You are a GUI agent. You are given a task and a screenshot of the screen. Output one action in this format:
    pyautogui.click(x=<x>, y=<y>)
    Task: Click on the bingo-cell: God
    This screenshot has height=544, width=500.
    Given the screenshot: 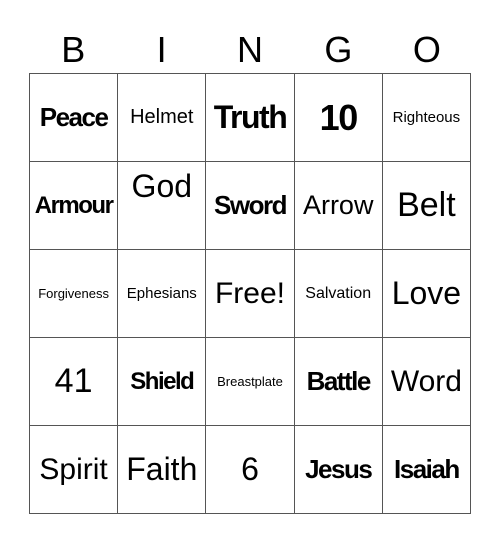 What is the action you would take?
    pyautogui.click(x=162, y=206)
    